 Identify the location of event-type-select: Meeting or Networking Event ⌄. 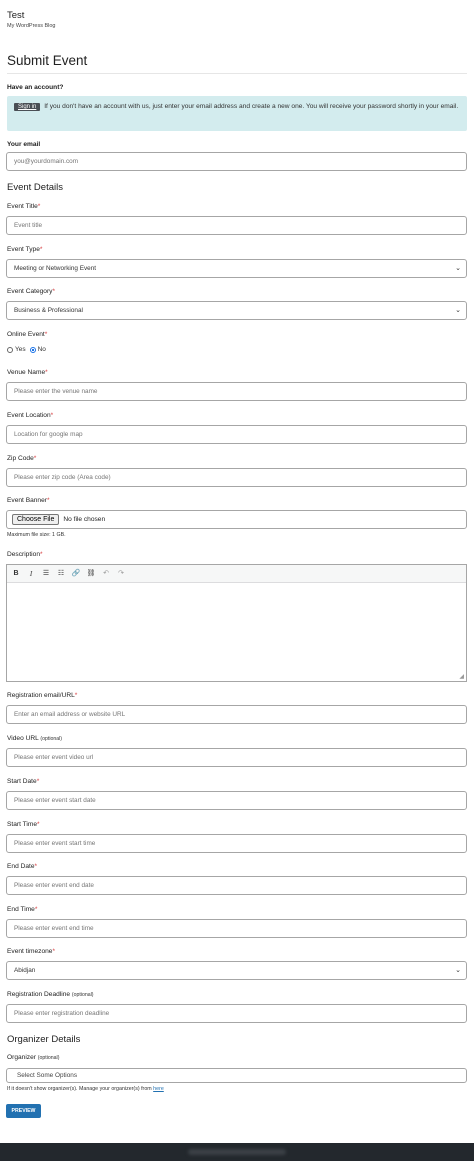
(236, 268).